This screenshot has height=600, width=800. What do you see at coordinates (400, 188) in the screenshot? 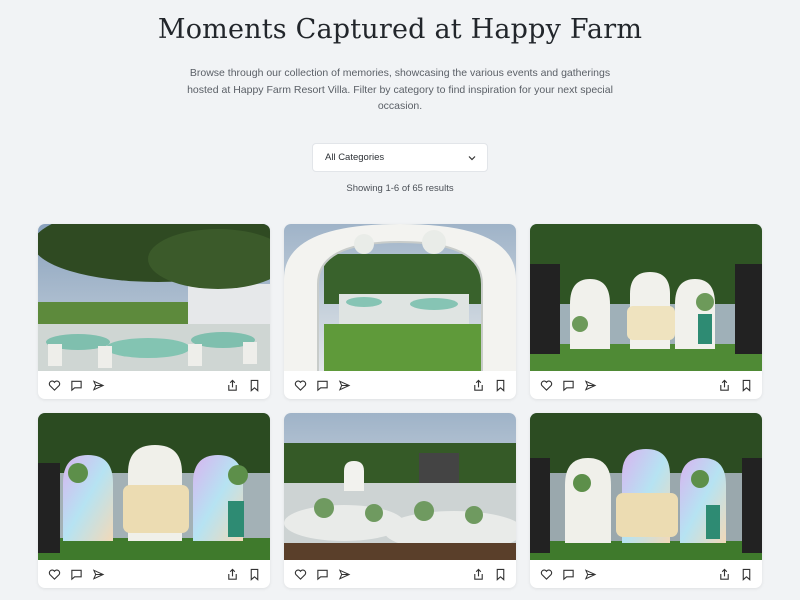
I see `result-count: Showing 1-6 of 65 results` at bounding box center [400, 188].